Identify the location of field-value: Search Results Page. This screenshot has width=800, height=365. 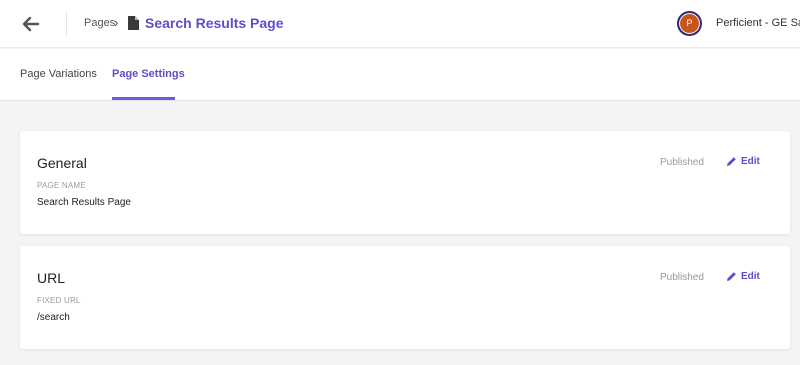
(84, 202).